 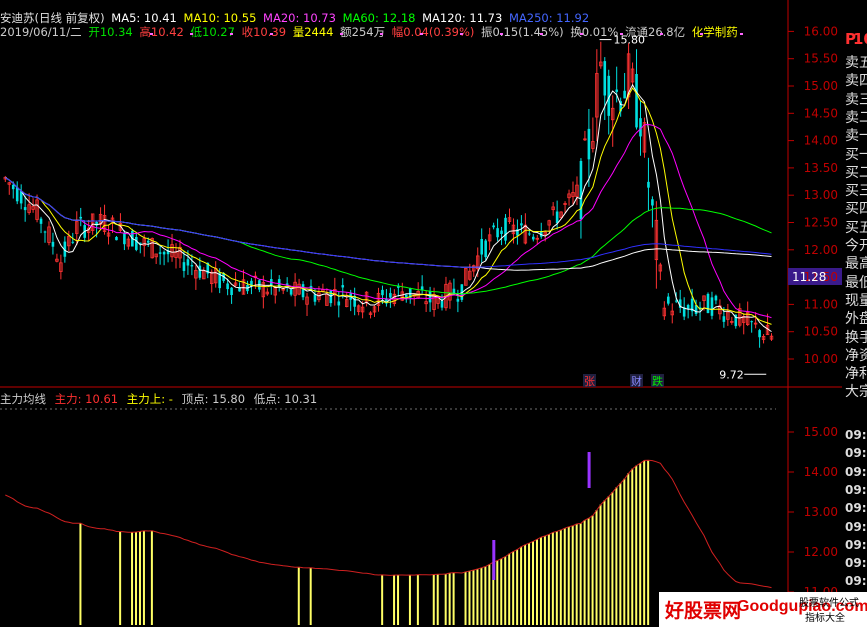 What do you see at coordinates (809, 277) in the screenshot?
I see `current-price-label: 11.28` at bounding box center [809, 277].